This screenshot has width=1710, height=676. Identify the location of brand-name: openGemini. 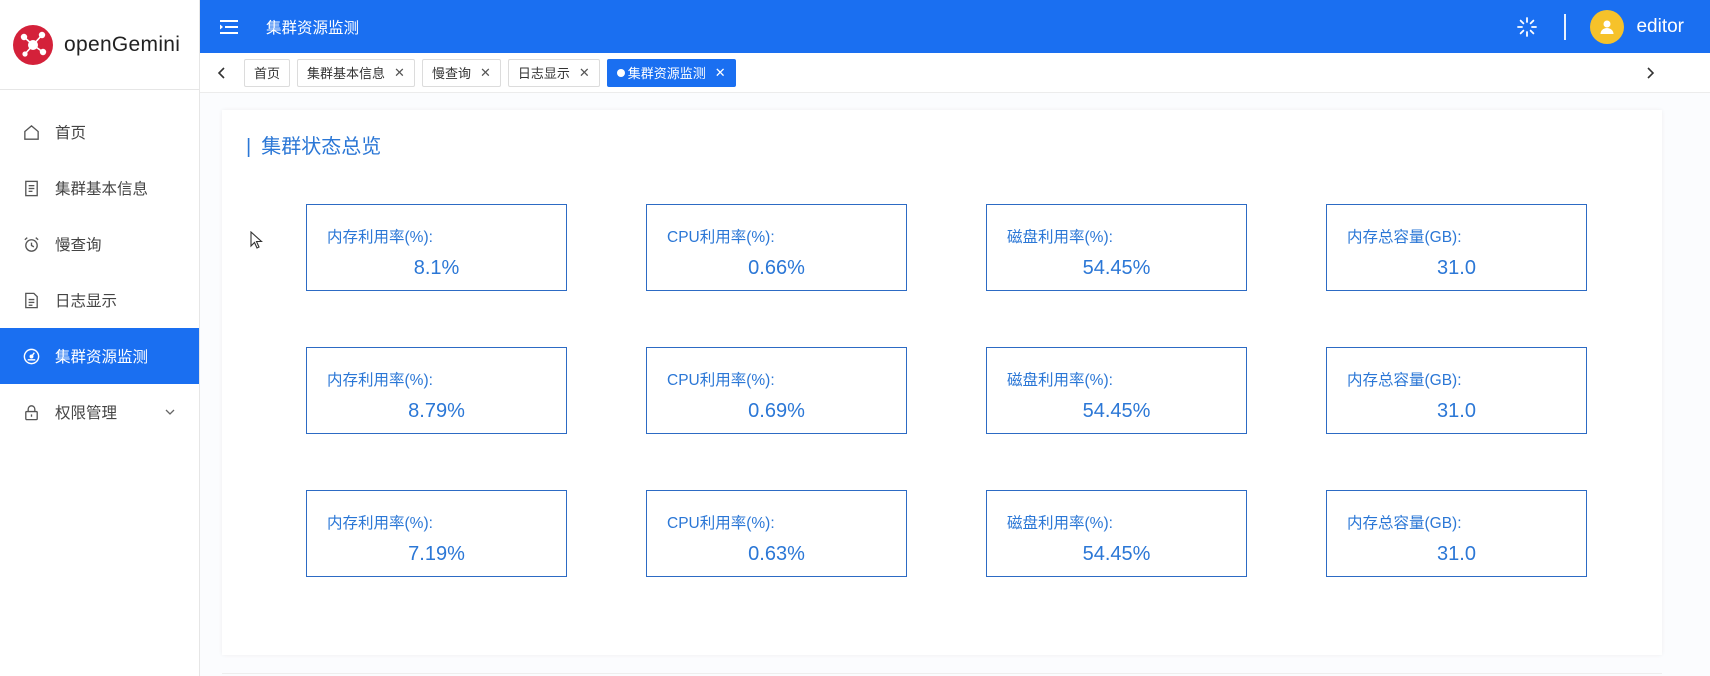
(122, 44).